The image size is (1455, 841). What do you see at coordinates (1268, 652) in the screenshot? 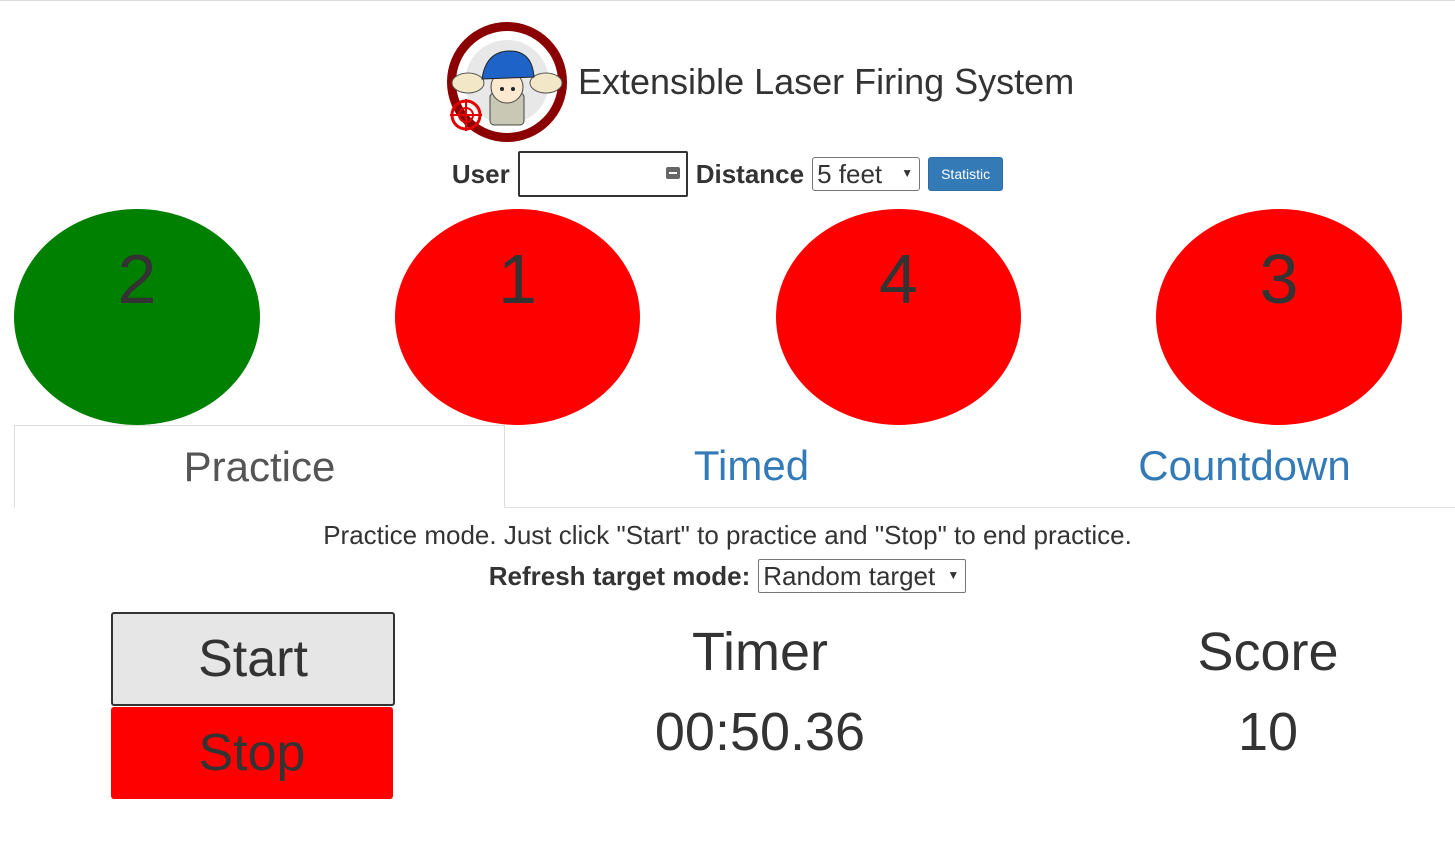
I see `score-label: Score` at bounding box center [1268, 652].